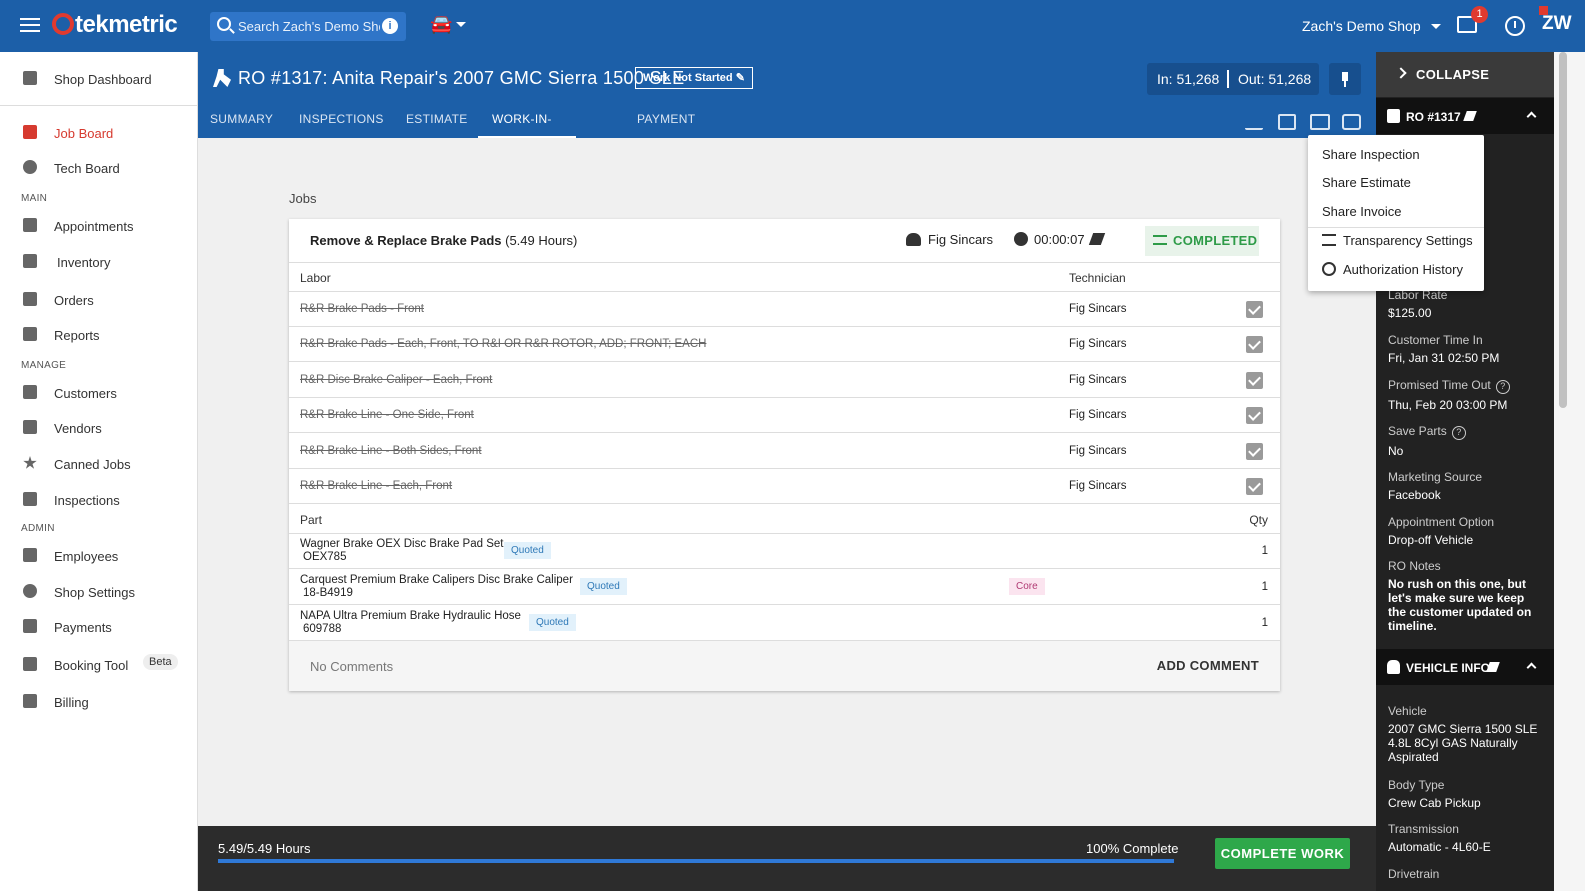  What do you see at coordinates (1392, 269) in the screenshot?
I see `menu-item-authorization-history: Authorization History` at bounding box center [1392, 269].